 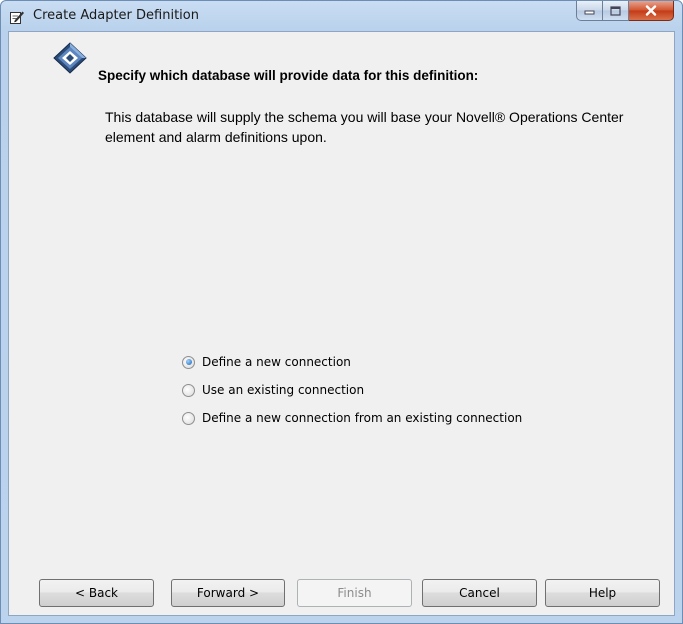 I want to click on title-bar: Create Adapter Definition, so click(x=341, y=16).